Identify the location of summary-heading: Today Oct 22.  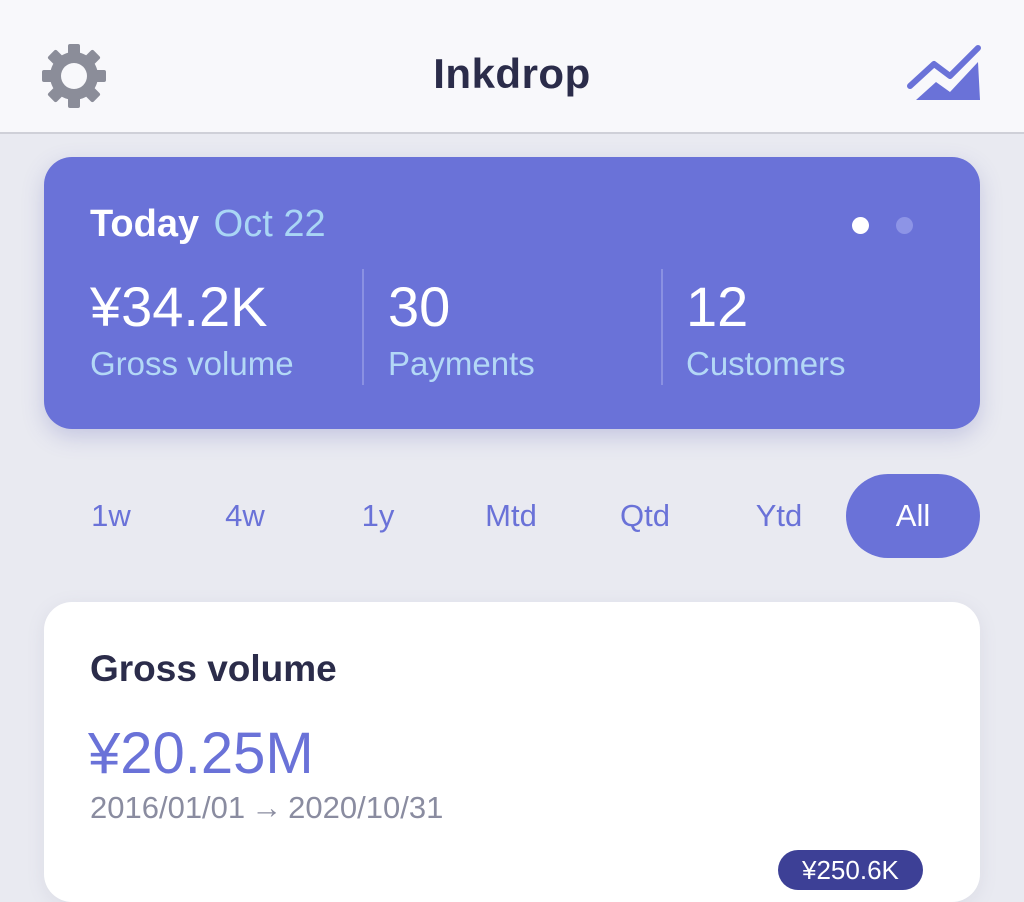
(208, 224).